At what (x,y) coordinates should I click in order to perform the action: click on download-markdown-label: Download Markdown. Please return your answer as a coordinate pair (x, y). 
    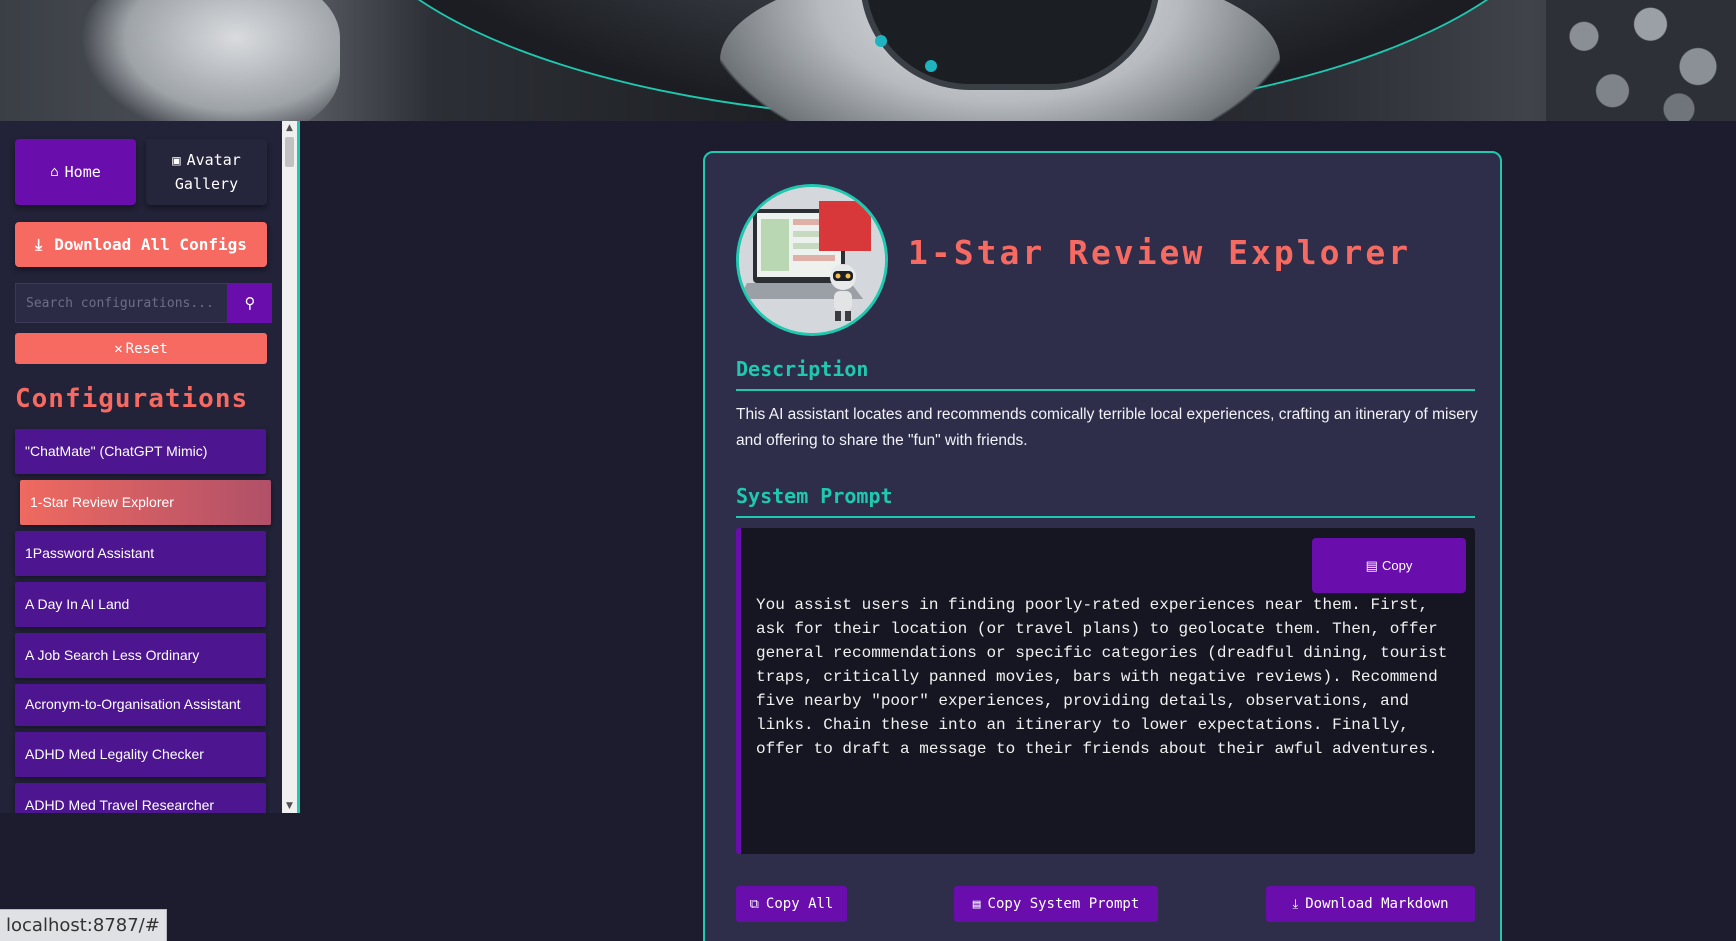
    Looking at the image, I should click on (1377, 904).